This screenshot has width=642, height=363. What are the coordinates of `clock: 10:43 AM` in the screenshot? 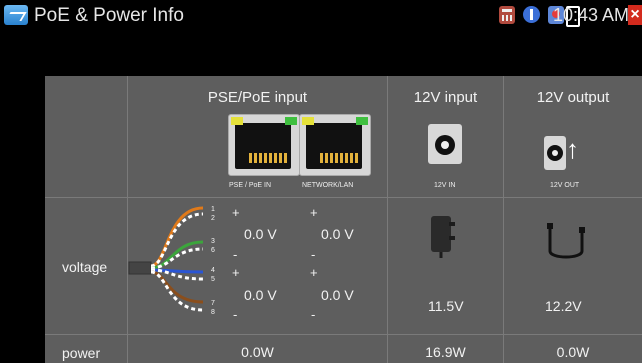 It's located at (591, 15).